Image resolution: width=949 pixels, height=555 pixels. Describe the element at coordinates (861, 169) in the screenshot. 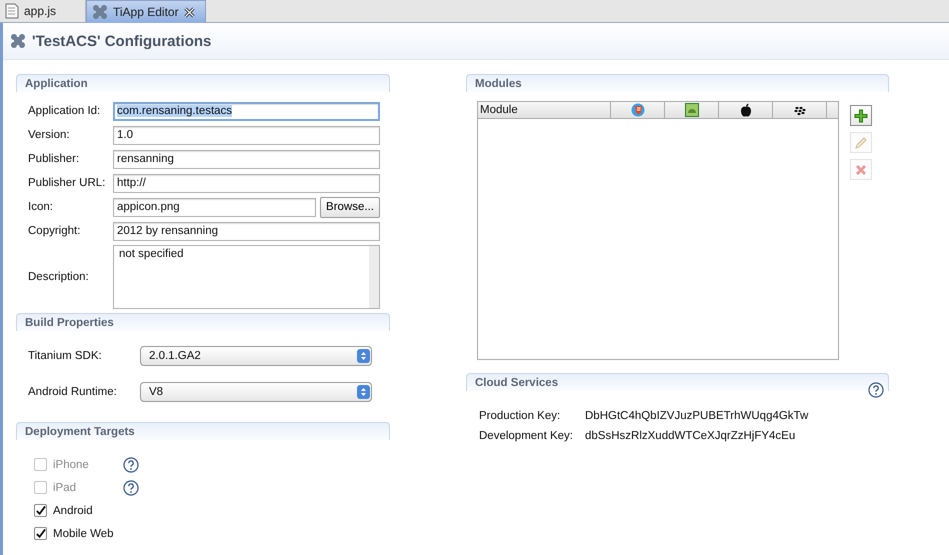

I see `remove-icon` at that location.